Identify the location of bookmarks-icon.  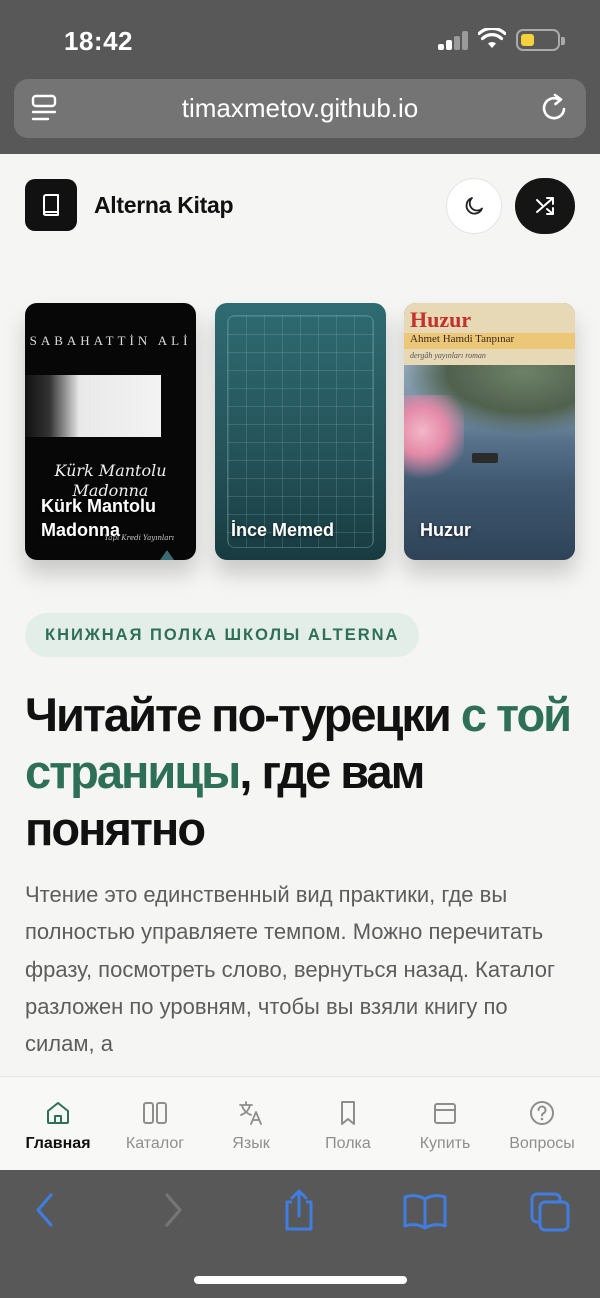
(425, 1210).